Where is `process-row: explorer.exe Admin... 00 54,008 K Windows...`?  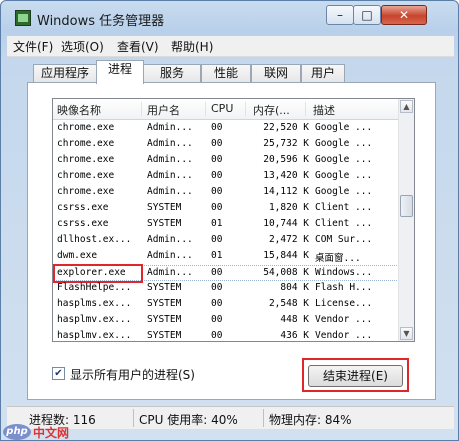 process-row: explorer.exe Admin... 00 54,008 K Windows... is located at coordinates (227, 273).